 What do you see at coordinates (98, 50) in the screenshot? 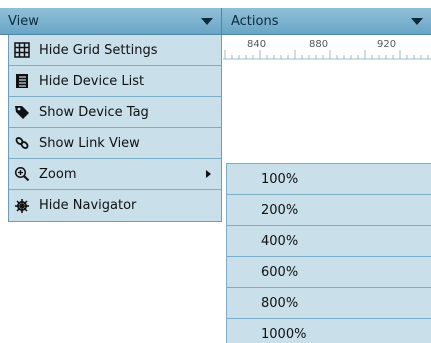
I see `menu-item-label: Hide Grid Settings` at bounding box center [98, 50].